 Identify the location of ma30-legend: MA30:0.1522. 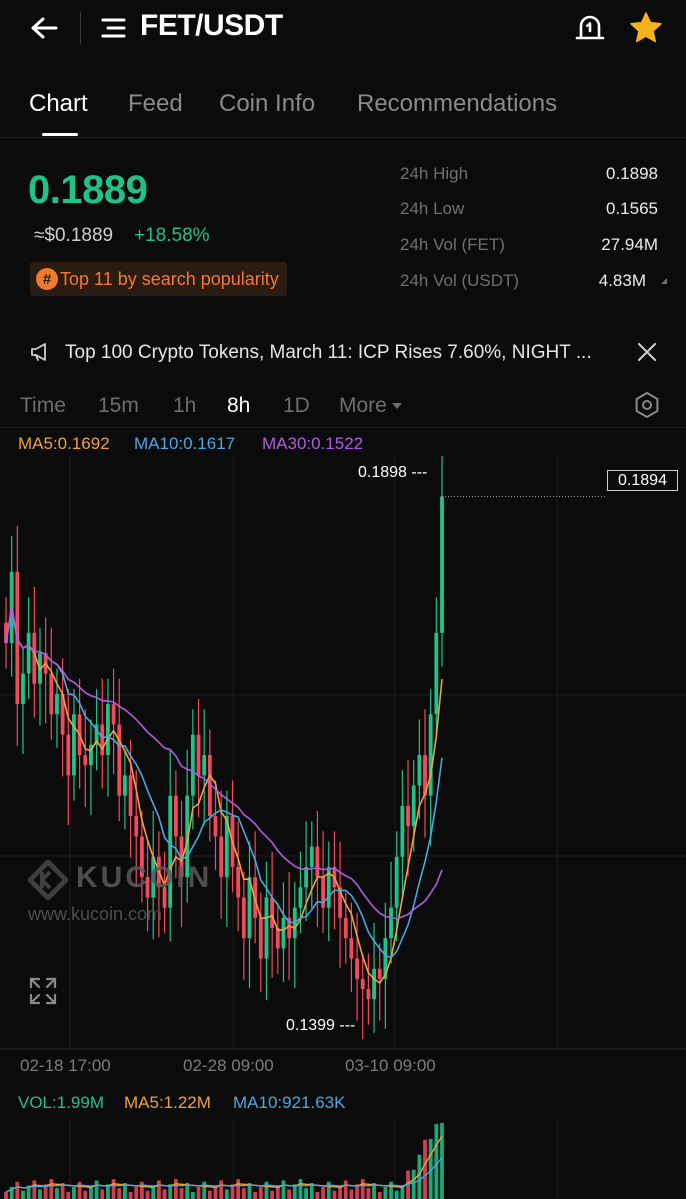
(313, 443).